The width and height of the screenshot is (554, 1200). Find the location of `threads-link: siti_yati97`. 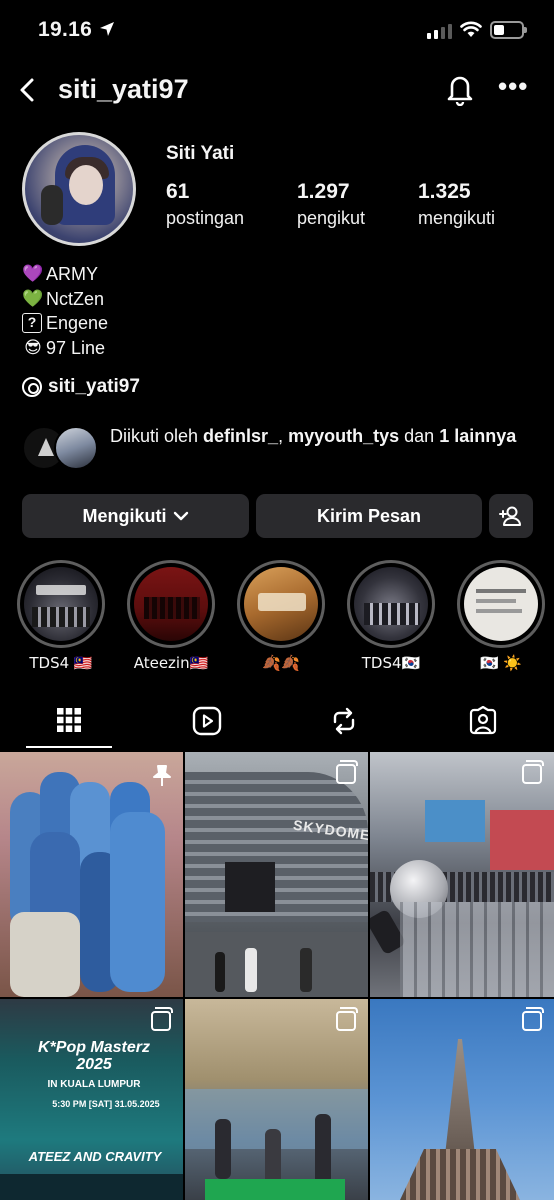

threads-link: siti_yati97 is located at coordinates (81, 387).